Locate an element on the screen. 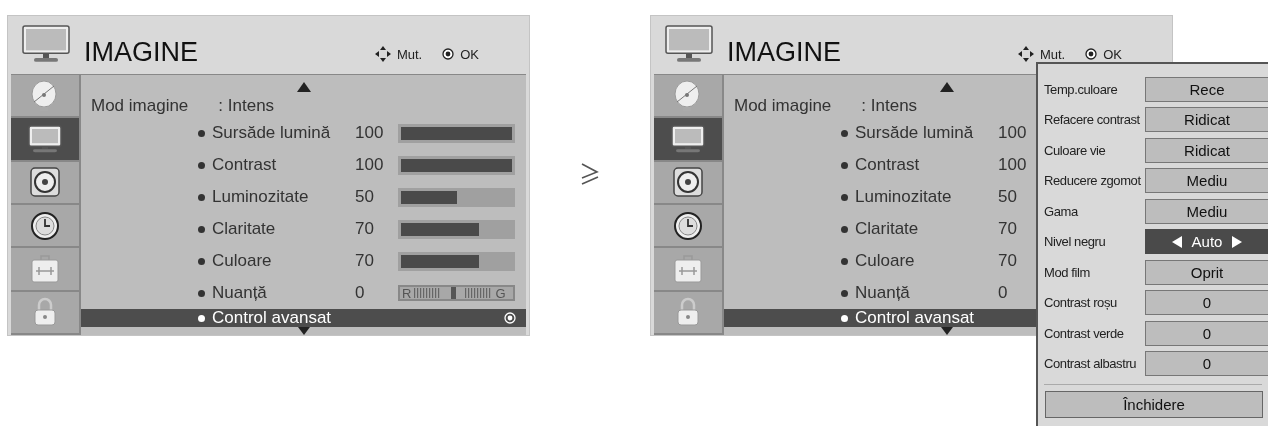  option-label: Contrast verde is located at coordinates (1084, 333).